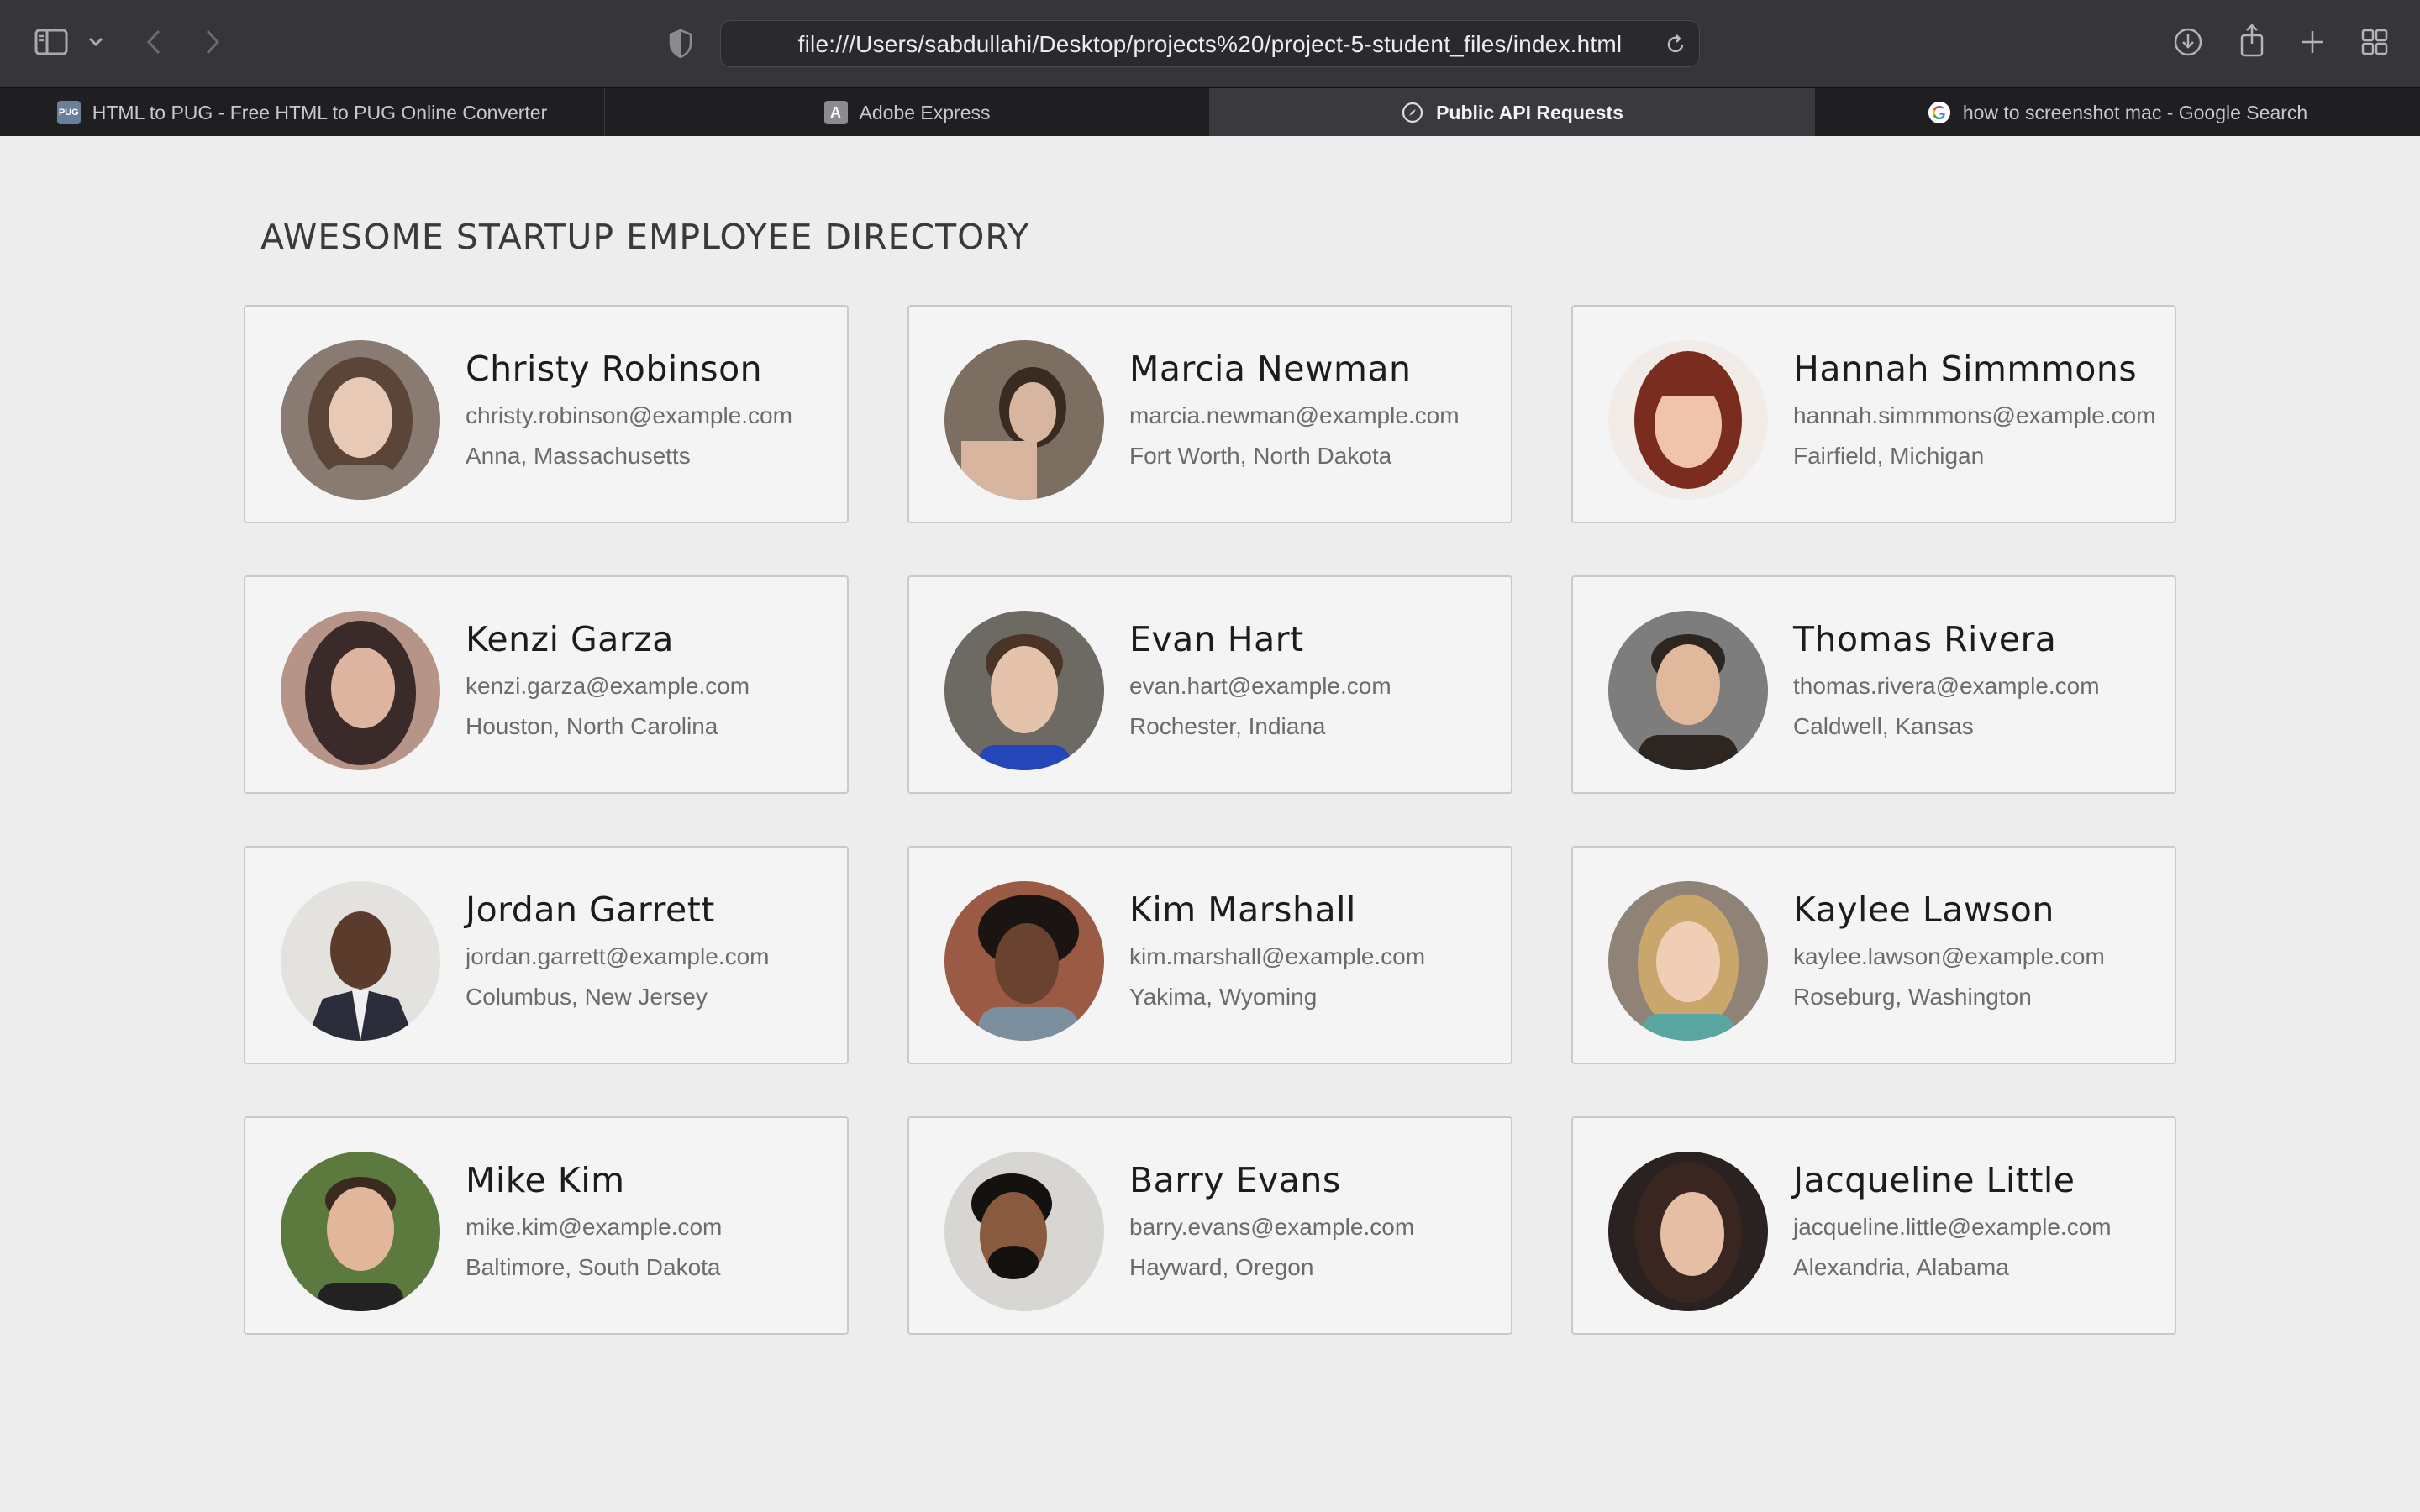 The height and width of the screenshot is (1512, 2420). Describe the element at coordinates (2188, 42) in the screenshot. I see `downloads-icon` at that location.